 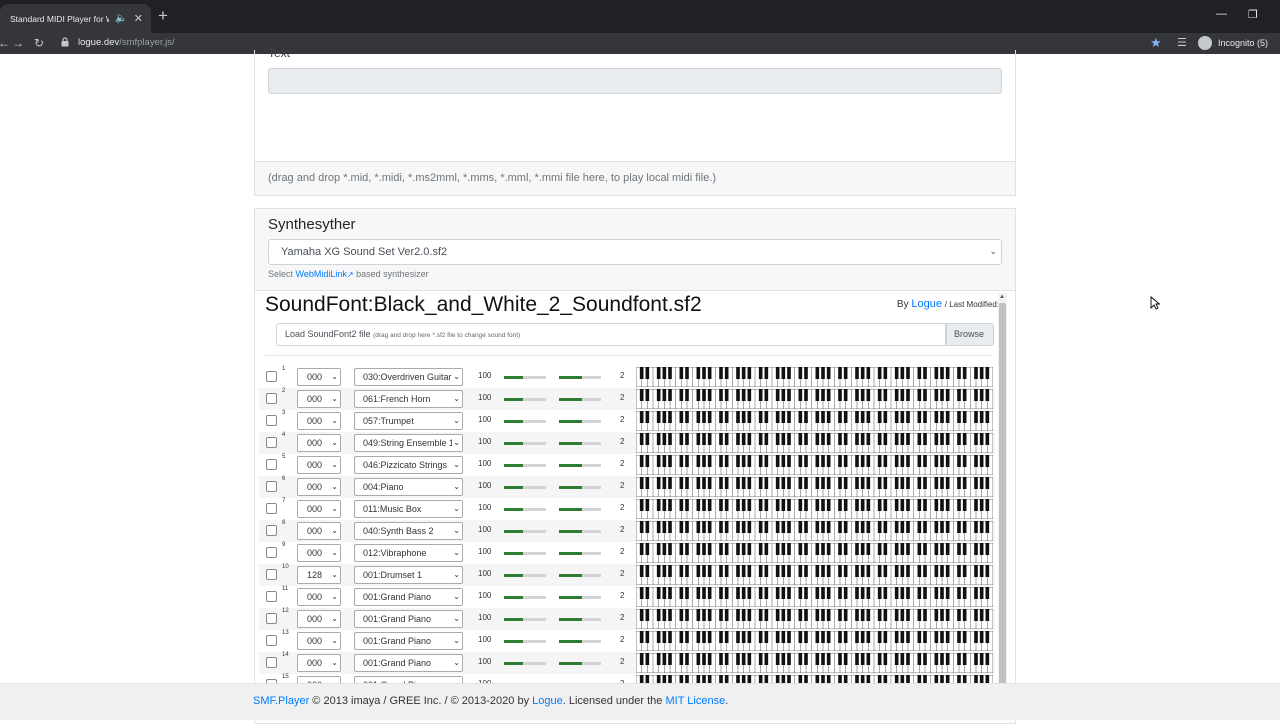 What do you see at coordinates (408, 531) in the screenshot?
I see `program-select: 040:Synth Bass 2 ⌄` at bounding box center [408, 531].